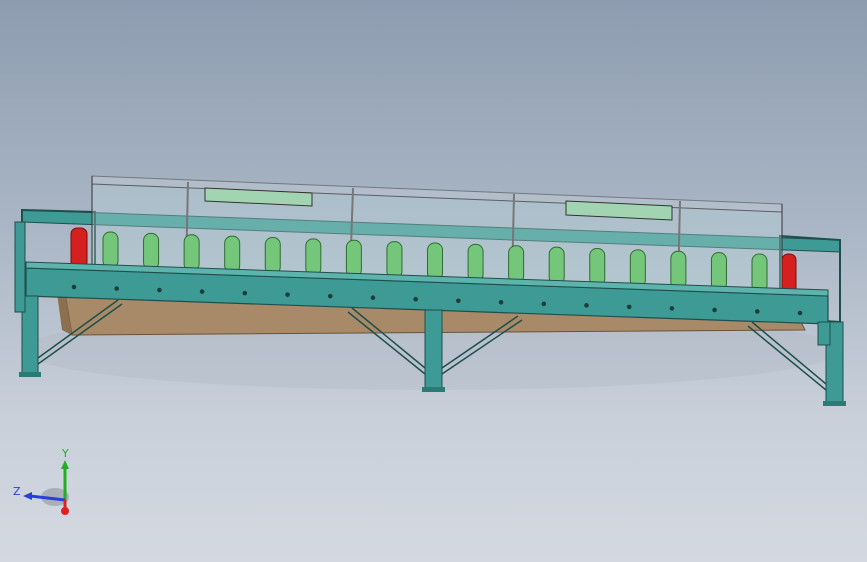 The width and height of the screenshot is (867, 562). I want to click on foot-center, so click(433, 389).